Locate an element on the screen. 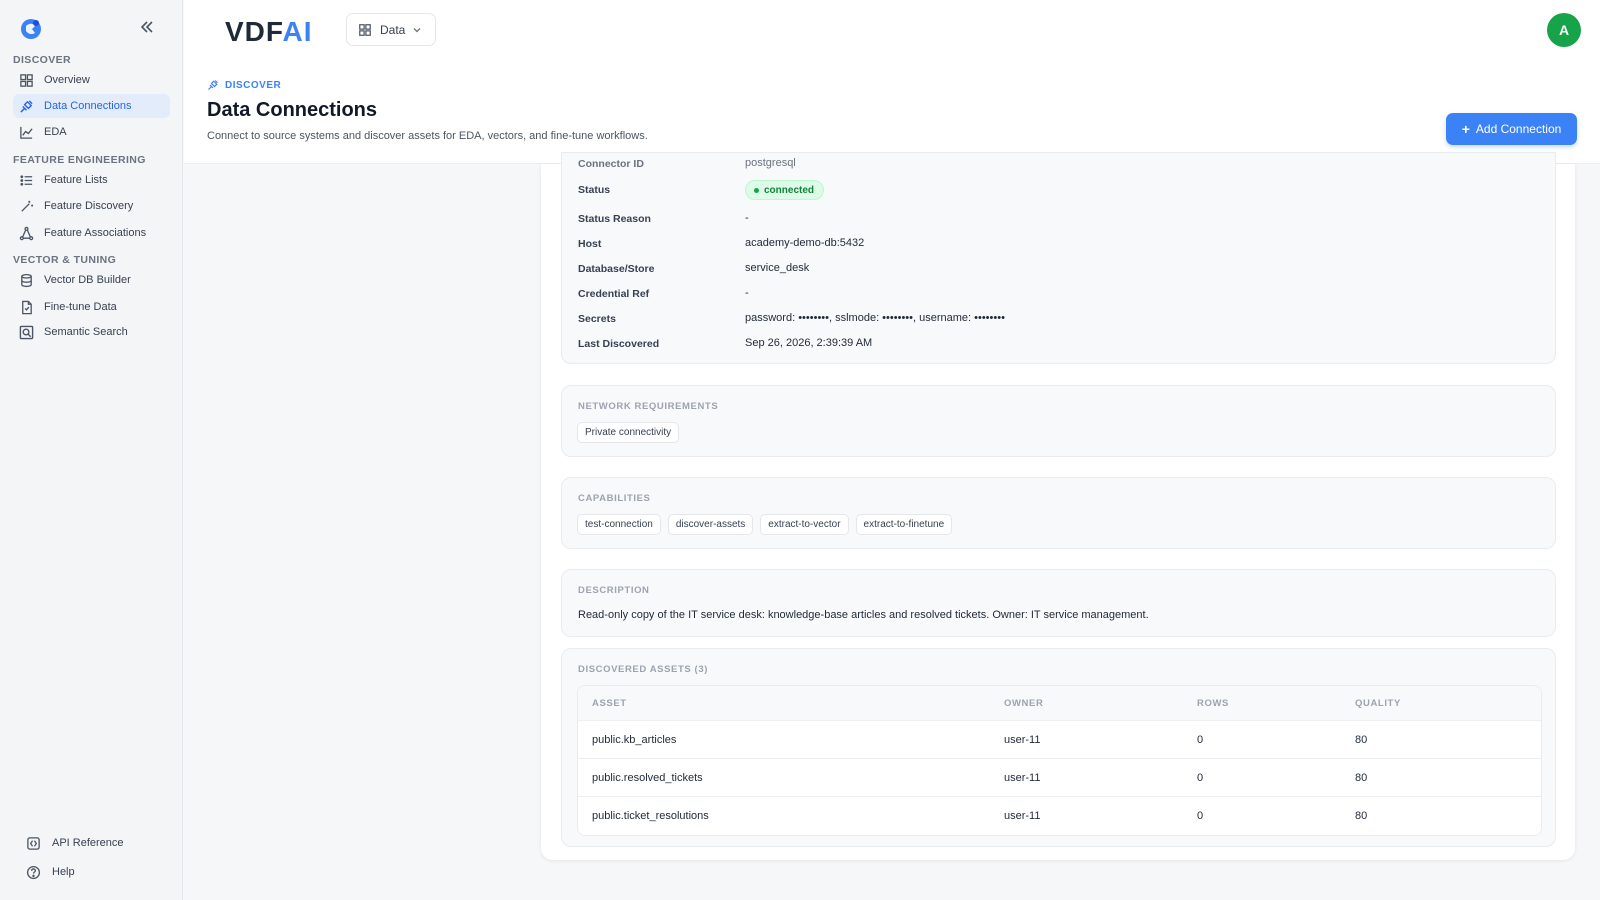 This screenshot has height=900, width=1600. help-icon is located at coordinates (33, 872).